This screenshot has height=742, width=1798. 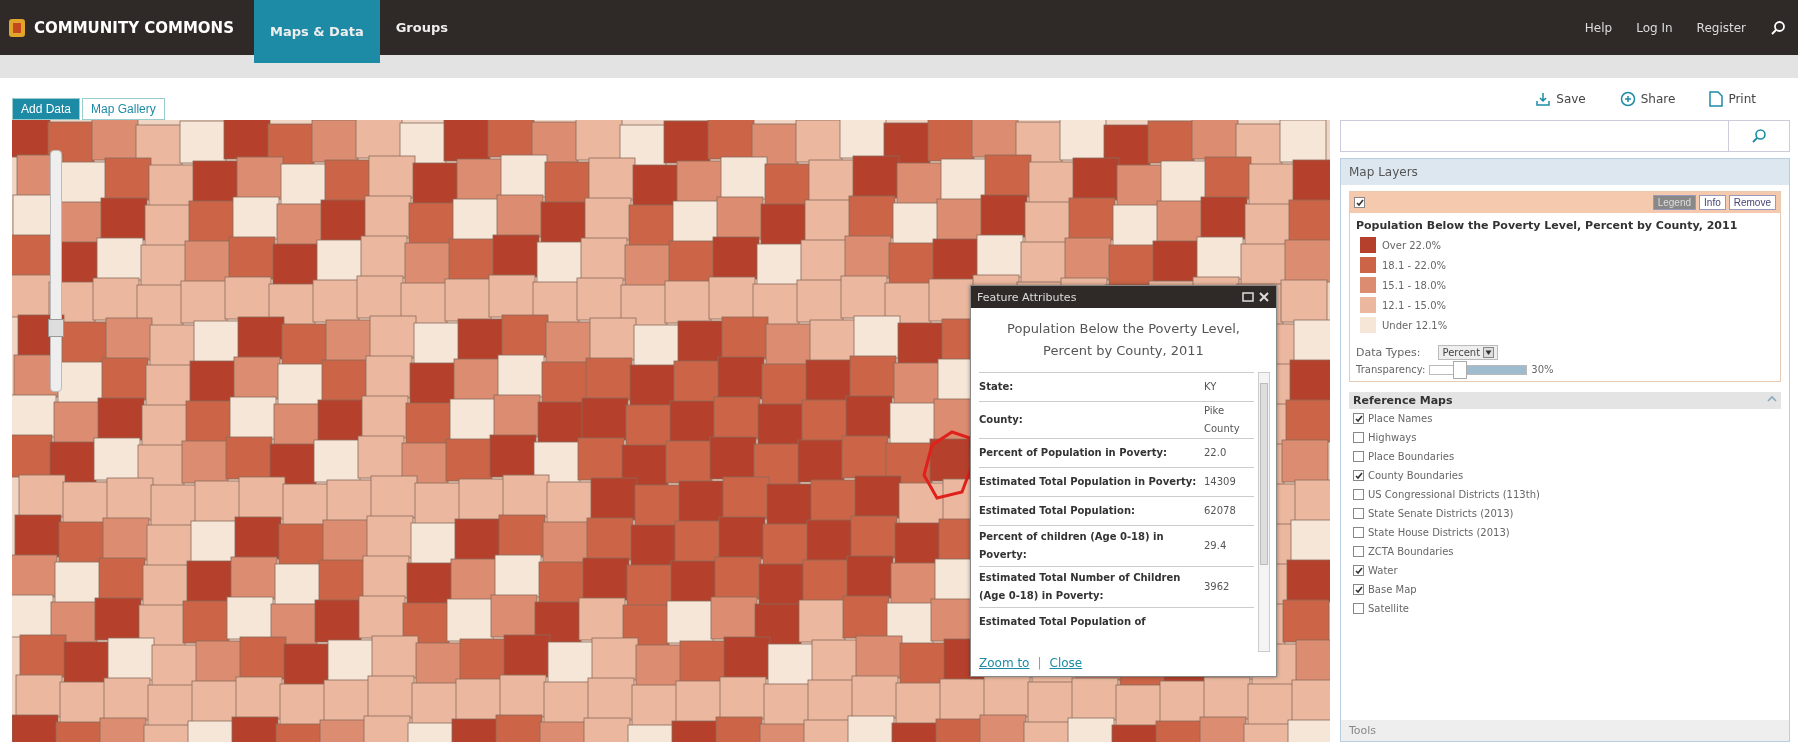 What do you see at coordinates (1414, 285) in the screenshot?
I see `legend-label: 15.1 - 18.0%` at bounding box center [1414, 285].